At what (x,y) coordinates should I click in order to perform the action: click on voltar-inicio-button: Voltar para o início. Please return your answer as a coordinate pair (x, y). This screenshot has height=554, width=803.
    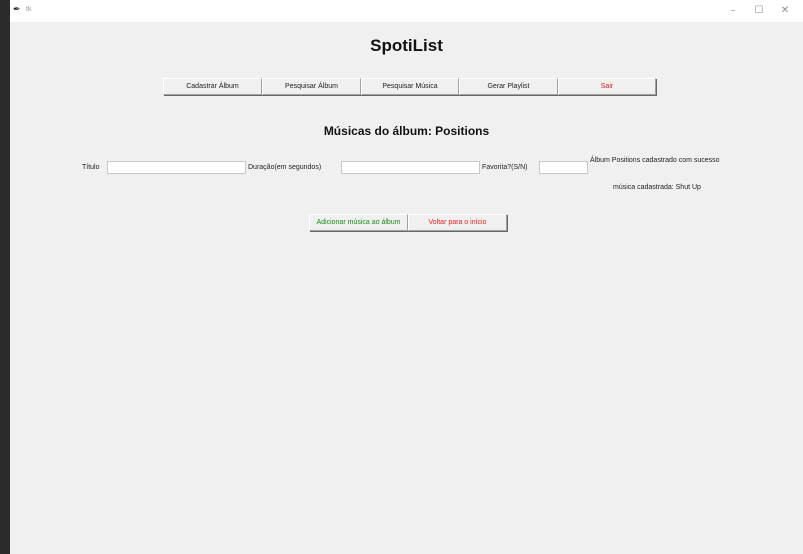
    Looking at the image, I should click on (457, 222).